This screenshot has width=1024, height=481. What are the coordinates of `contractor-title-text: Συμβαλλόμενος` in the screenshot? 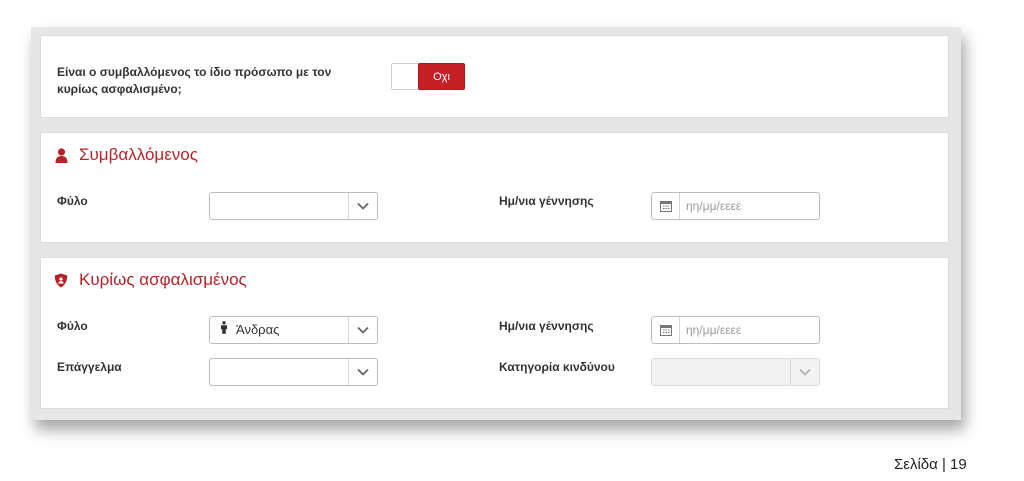 It's located at (138, 154).